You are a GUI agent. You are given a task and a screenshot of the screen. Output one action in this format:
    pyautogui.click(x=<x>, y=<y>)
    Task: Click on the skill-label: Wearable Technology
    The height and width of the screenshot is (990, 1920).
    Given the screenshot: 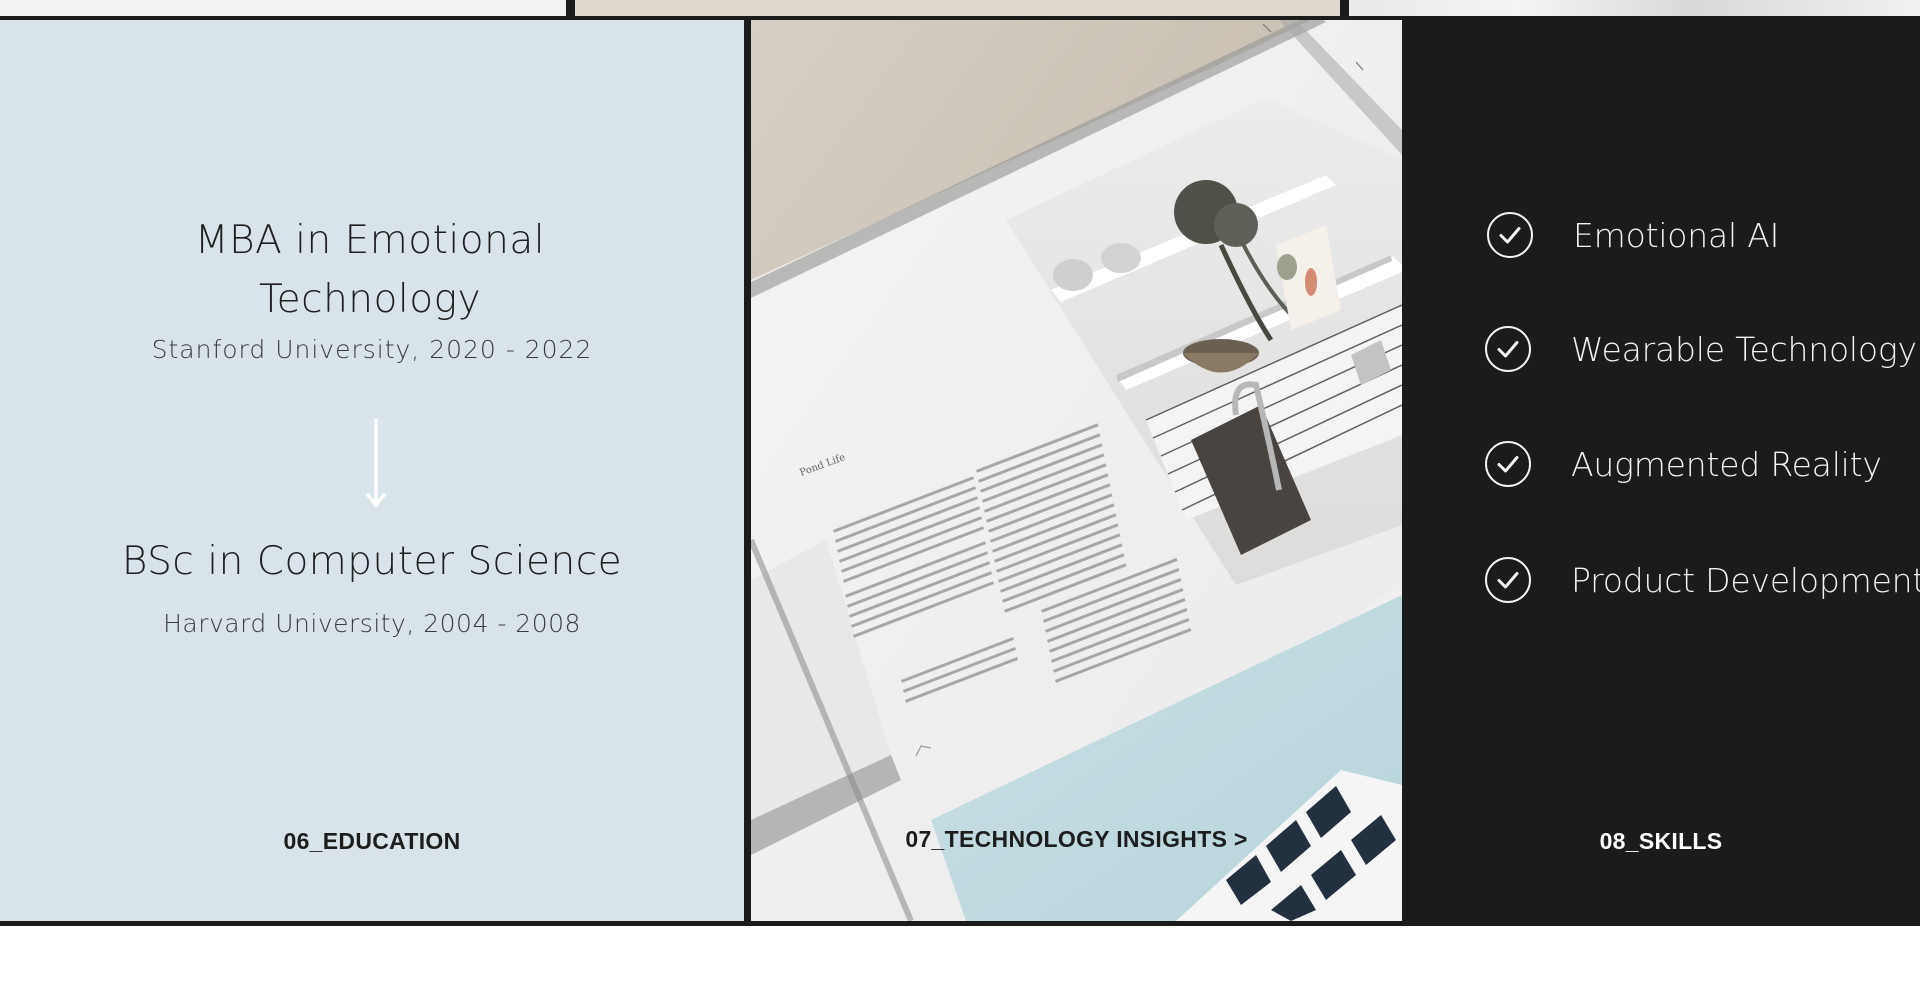 What is the action you would take?
    pyautogui.click(x=1744, y=349)
    